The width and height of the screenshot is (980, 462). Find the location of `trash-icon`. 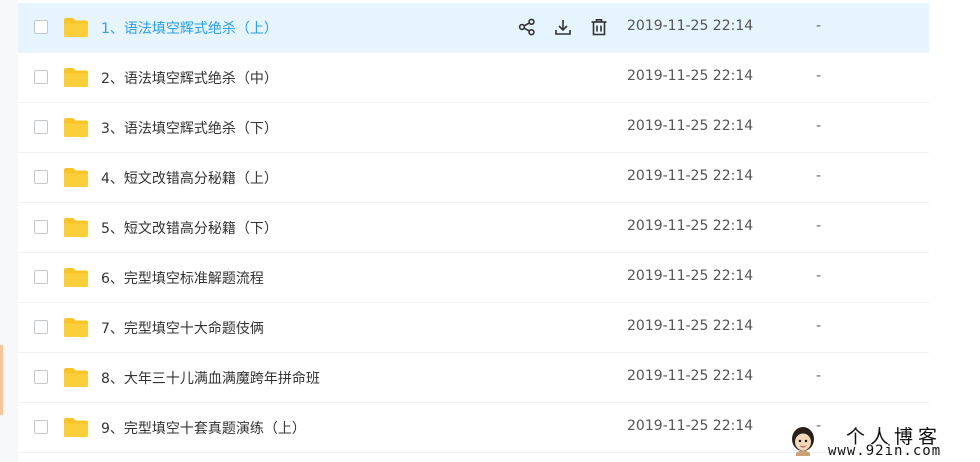

trash-icon is located at coordinates (599, 27).